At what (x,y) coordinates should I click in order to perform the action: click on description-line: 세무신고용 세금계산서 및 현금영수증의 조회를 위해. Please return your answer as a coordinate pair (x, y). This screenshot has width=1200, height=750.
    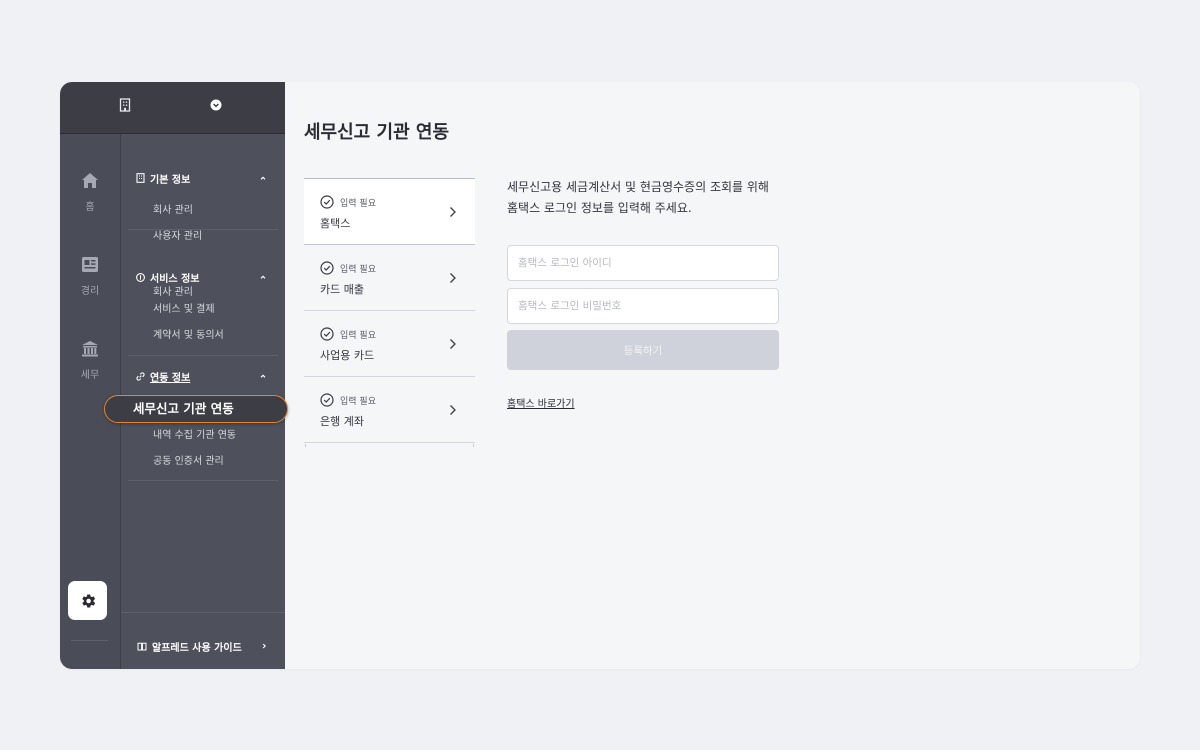
    Looking at the image, I should click on (638, 187).